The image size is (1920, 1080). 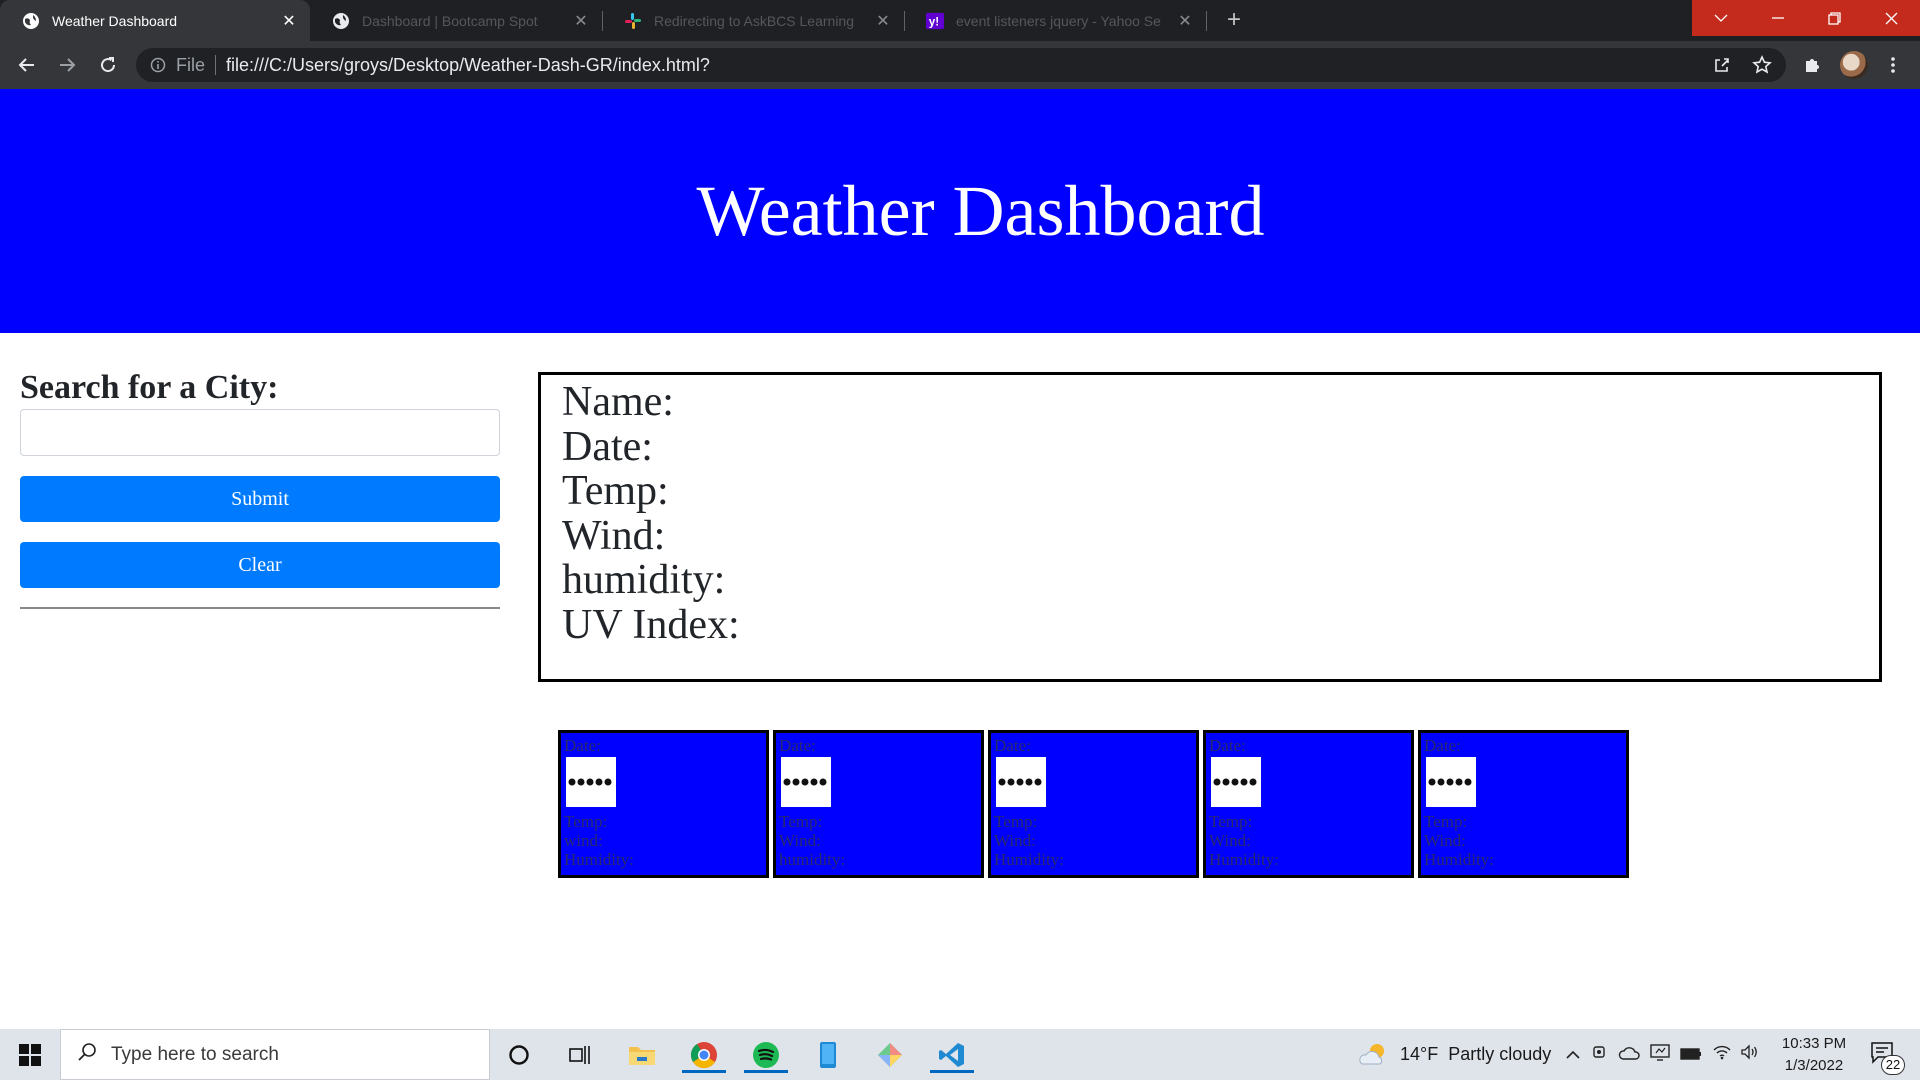 I want to click on tab-search-button, so click(x=1720, y=18).